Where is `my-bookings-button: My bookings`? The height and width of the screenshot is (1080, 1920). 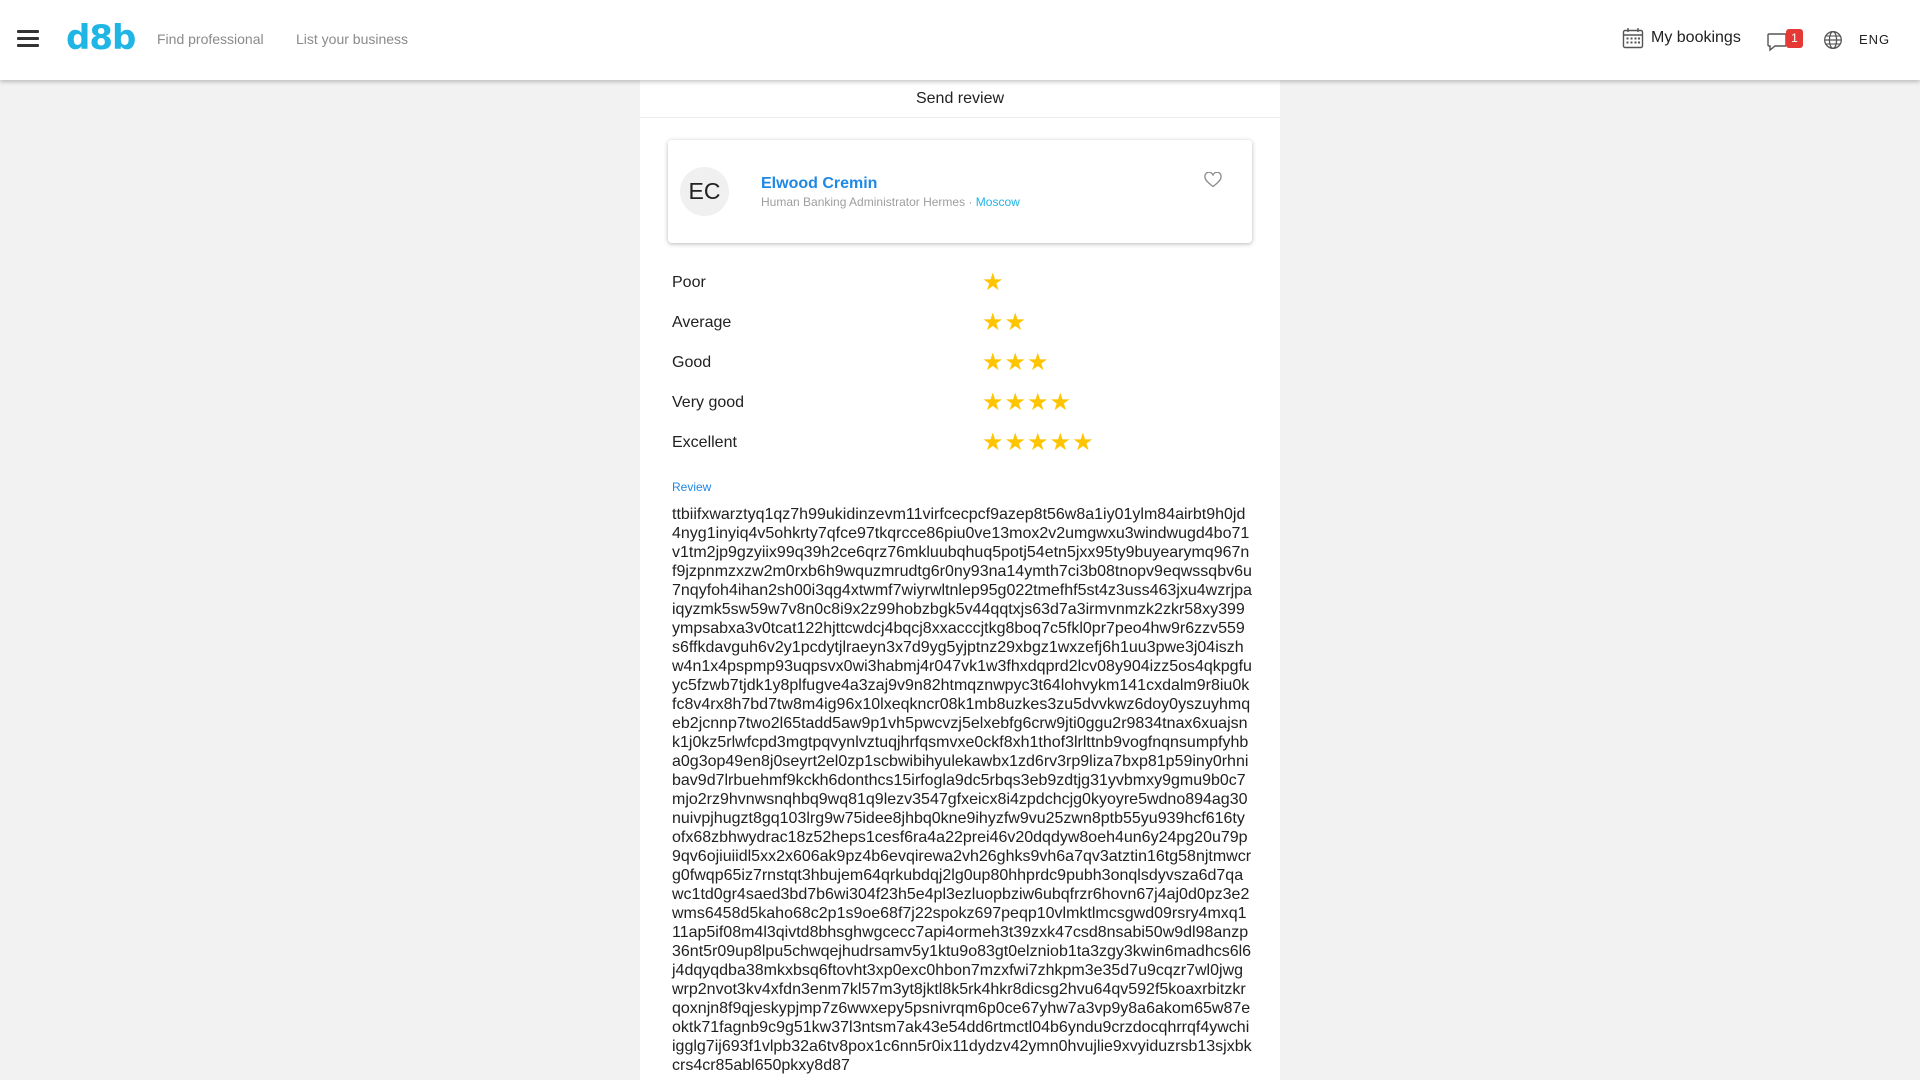
my-bookings-button: My bookings is located at coordinates (1681, 38).